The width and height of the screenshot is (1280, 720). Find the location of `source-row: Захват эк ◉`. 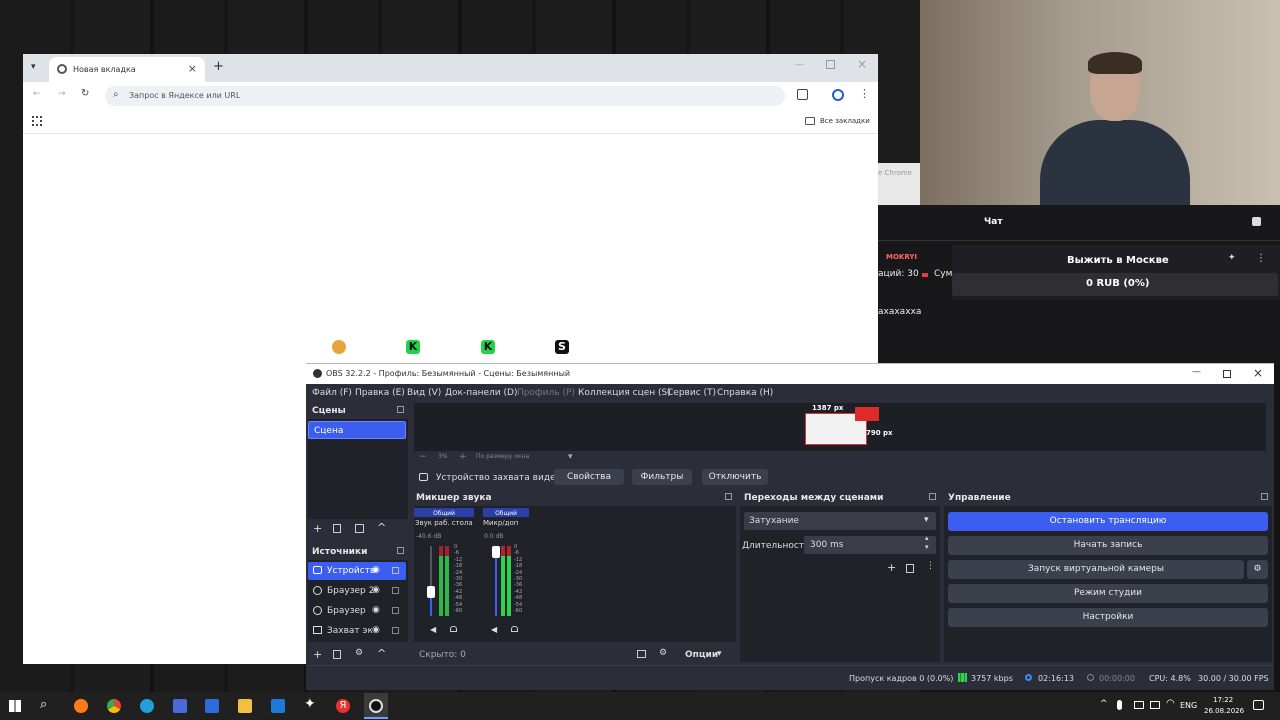

source-row: Захват эк ◉ is located at coordinates (357, 631).